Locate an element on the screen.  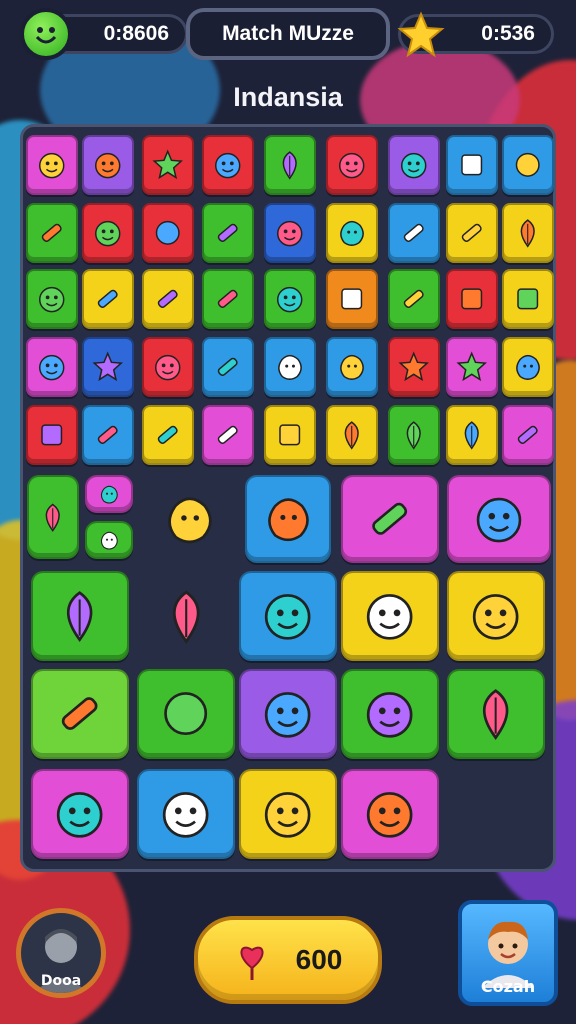
spinning-top-icon is located at coordinates (528, 367).